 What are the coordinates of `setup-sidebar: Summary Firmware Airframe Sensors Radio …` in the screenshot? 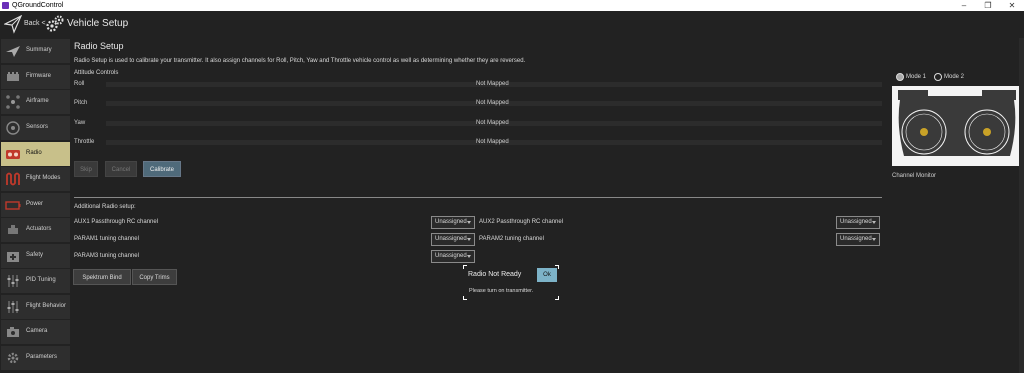 It's located at (35, 205).